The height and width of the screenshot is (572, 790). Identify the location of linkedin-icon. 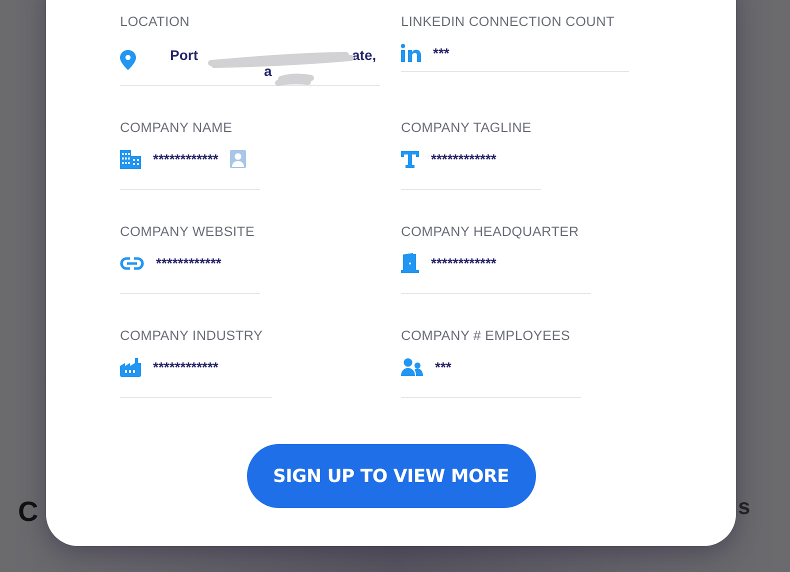
(411, 53).